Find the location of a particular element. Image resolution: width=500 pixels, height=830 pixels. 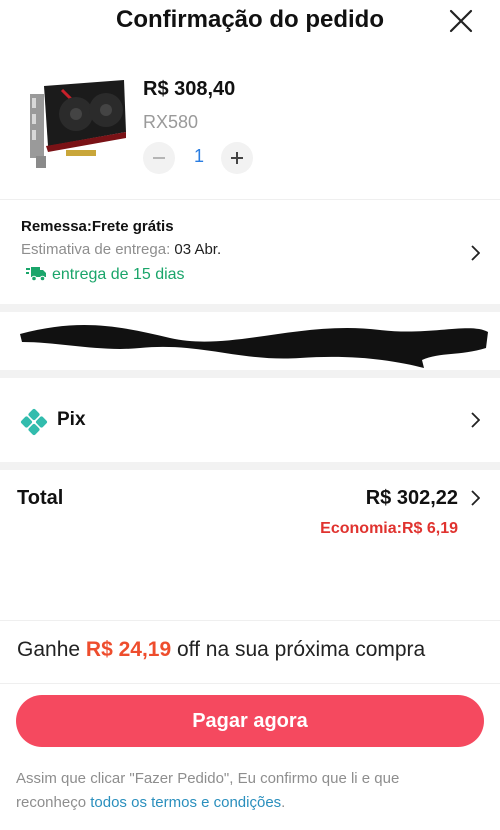

promo-banner: Ganhe R$ 24,19 off na sua próxima compra is located at coordinates (221, 650).